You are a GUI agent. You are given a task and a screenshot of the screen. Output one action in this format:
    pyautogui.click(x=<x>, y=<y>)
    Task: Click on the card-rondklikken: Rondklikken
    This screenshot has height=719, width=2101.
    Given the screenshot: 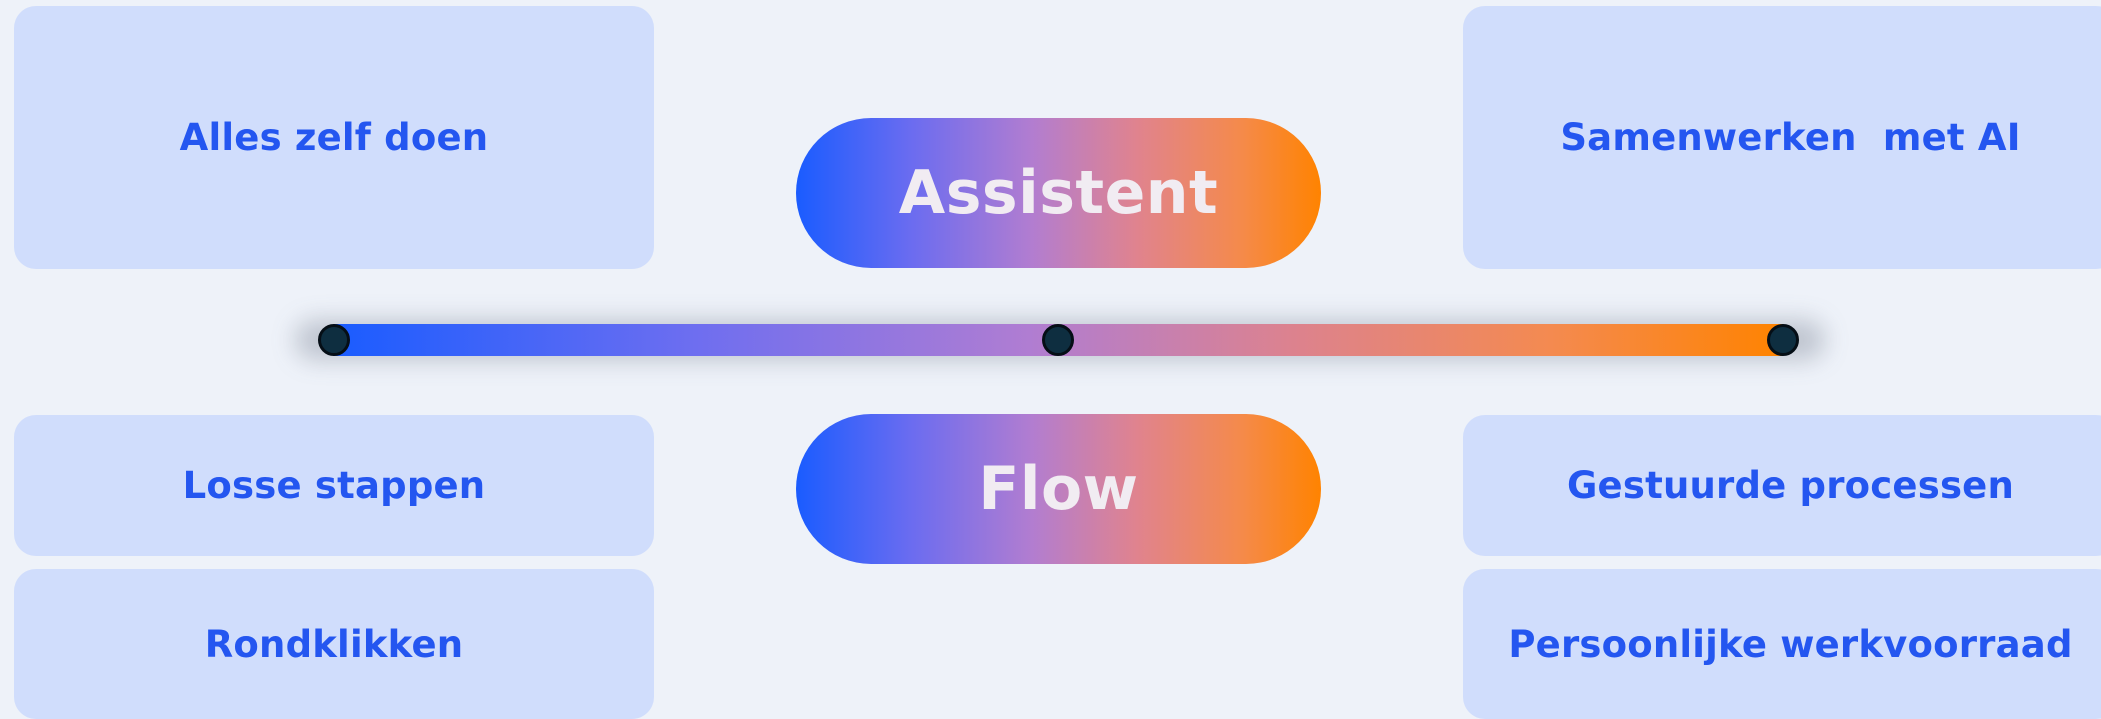 What is the action you would take?
    pyautogui.click(x=334, y=644)
    